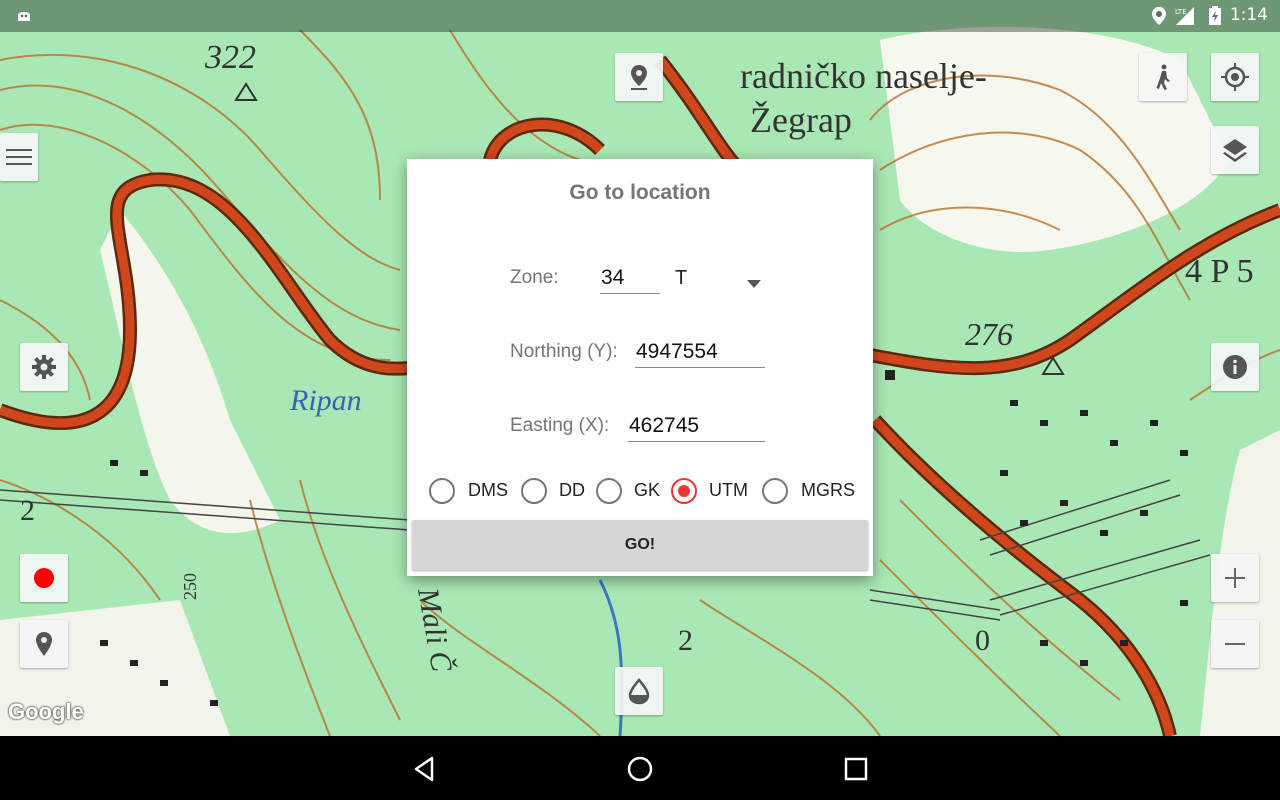 Image resolution: width=1280 pixels, height=800 pixels. What do you see at coordinates (696, 426) in the screenshot?
I see `easting-input: 462745` at bounding box center [696, 426].